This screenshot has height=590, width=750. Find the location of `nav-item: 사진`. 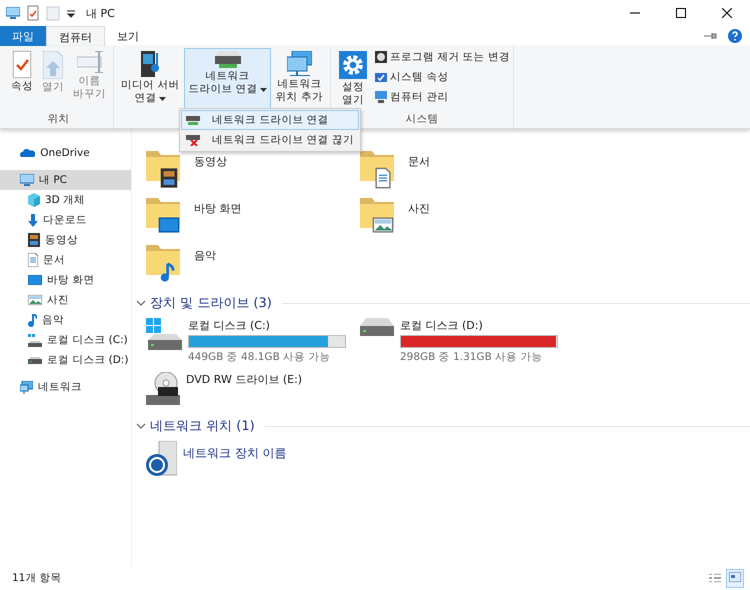

nav-item: 사진 is located at coordinates (65, 300).